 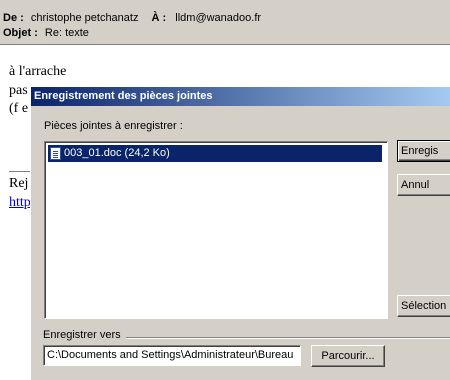 I want to click on from-value: christophe petchanatz, so click(x=84, y=18).